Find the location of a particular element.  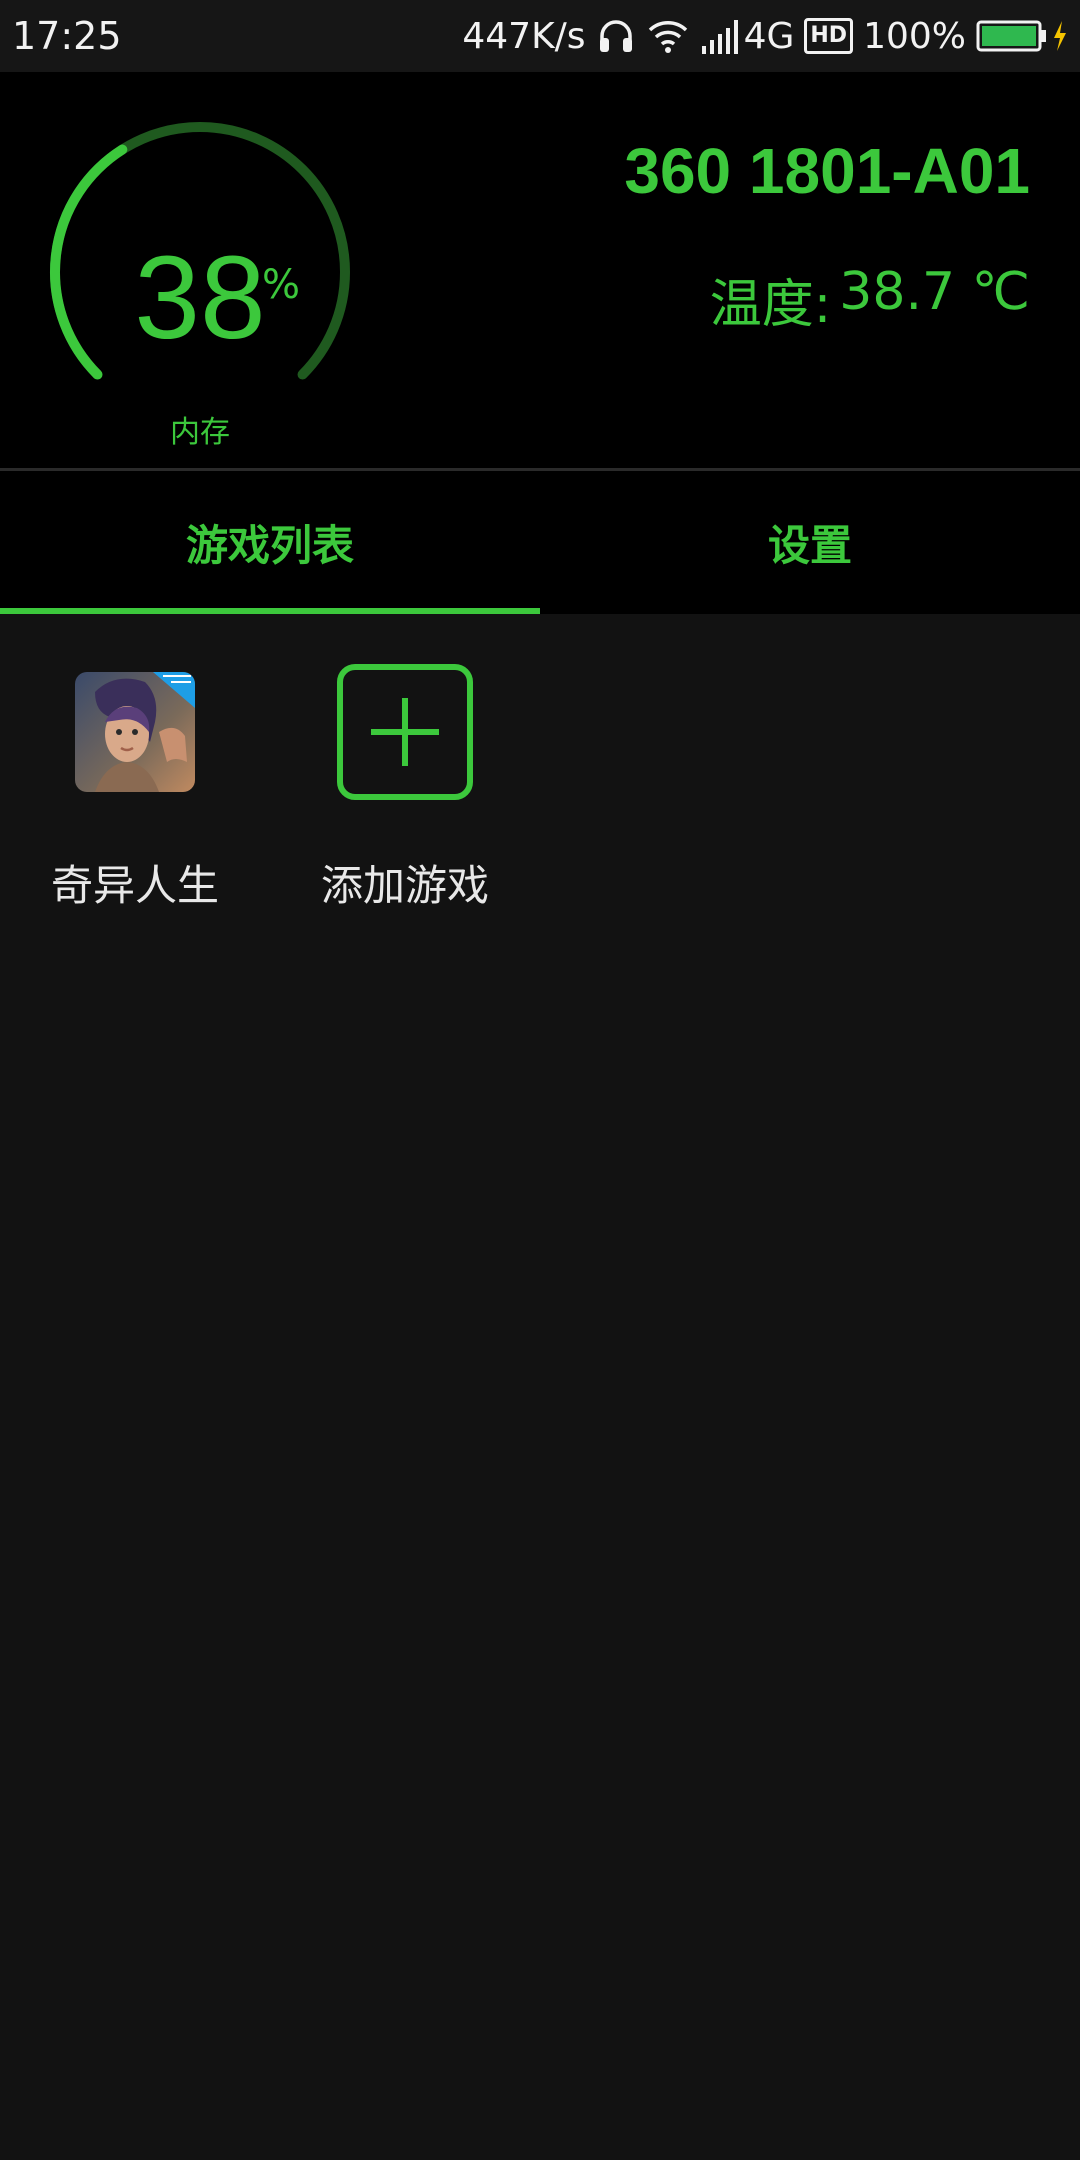

memory-gauge: 38 % 内存 is located at coordinates (200, 281).